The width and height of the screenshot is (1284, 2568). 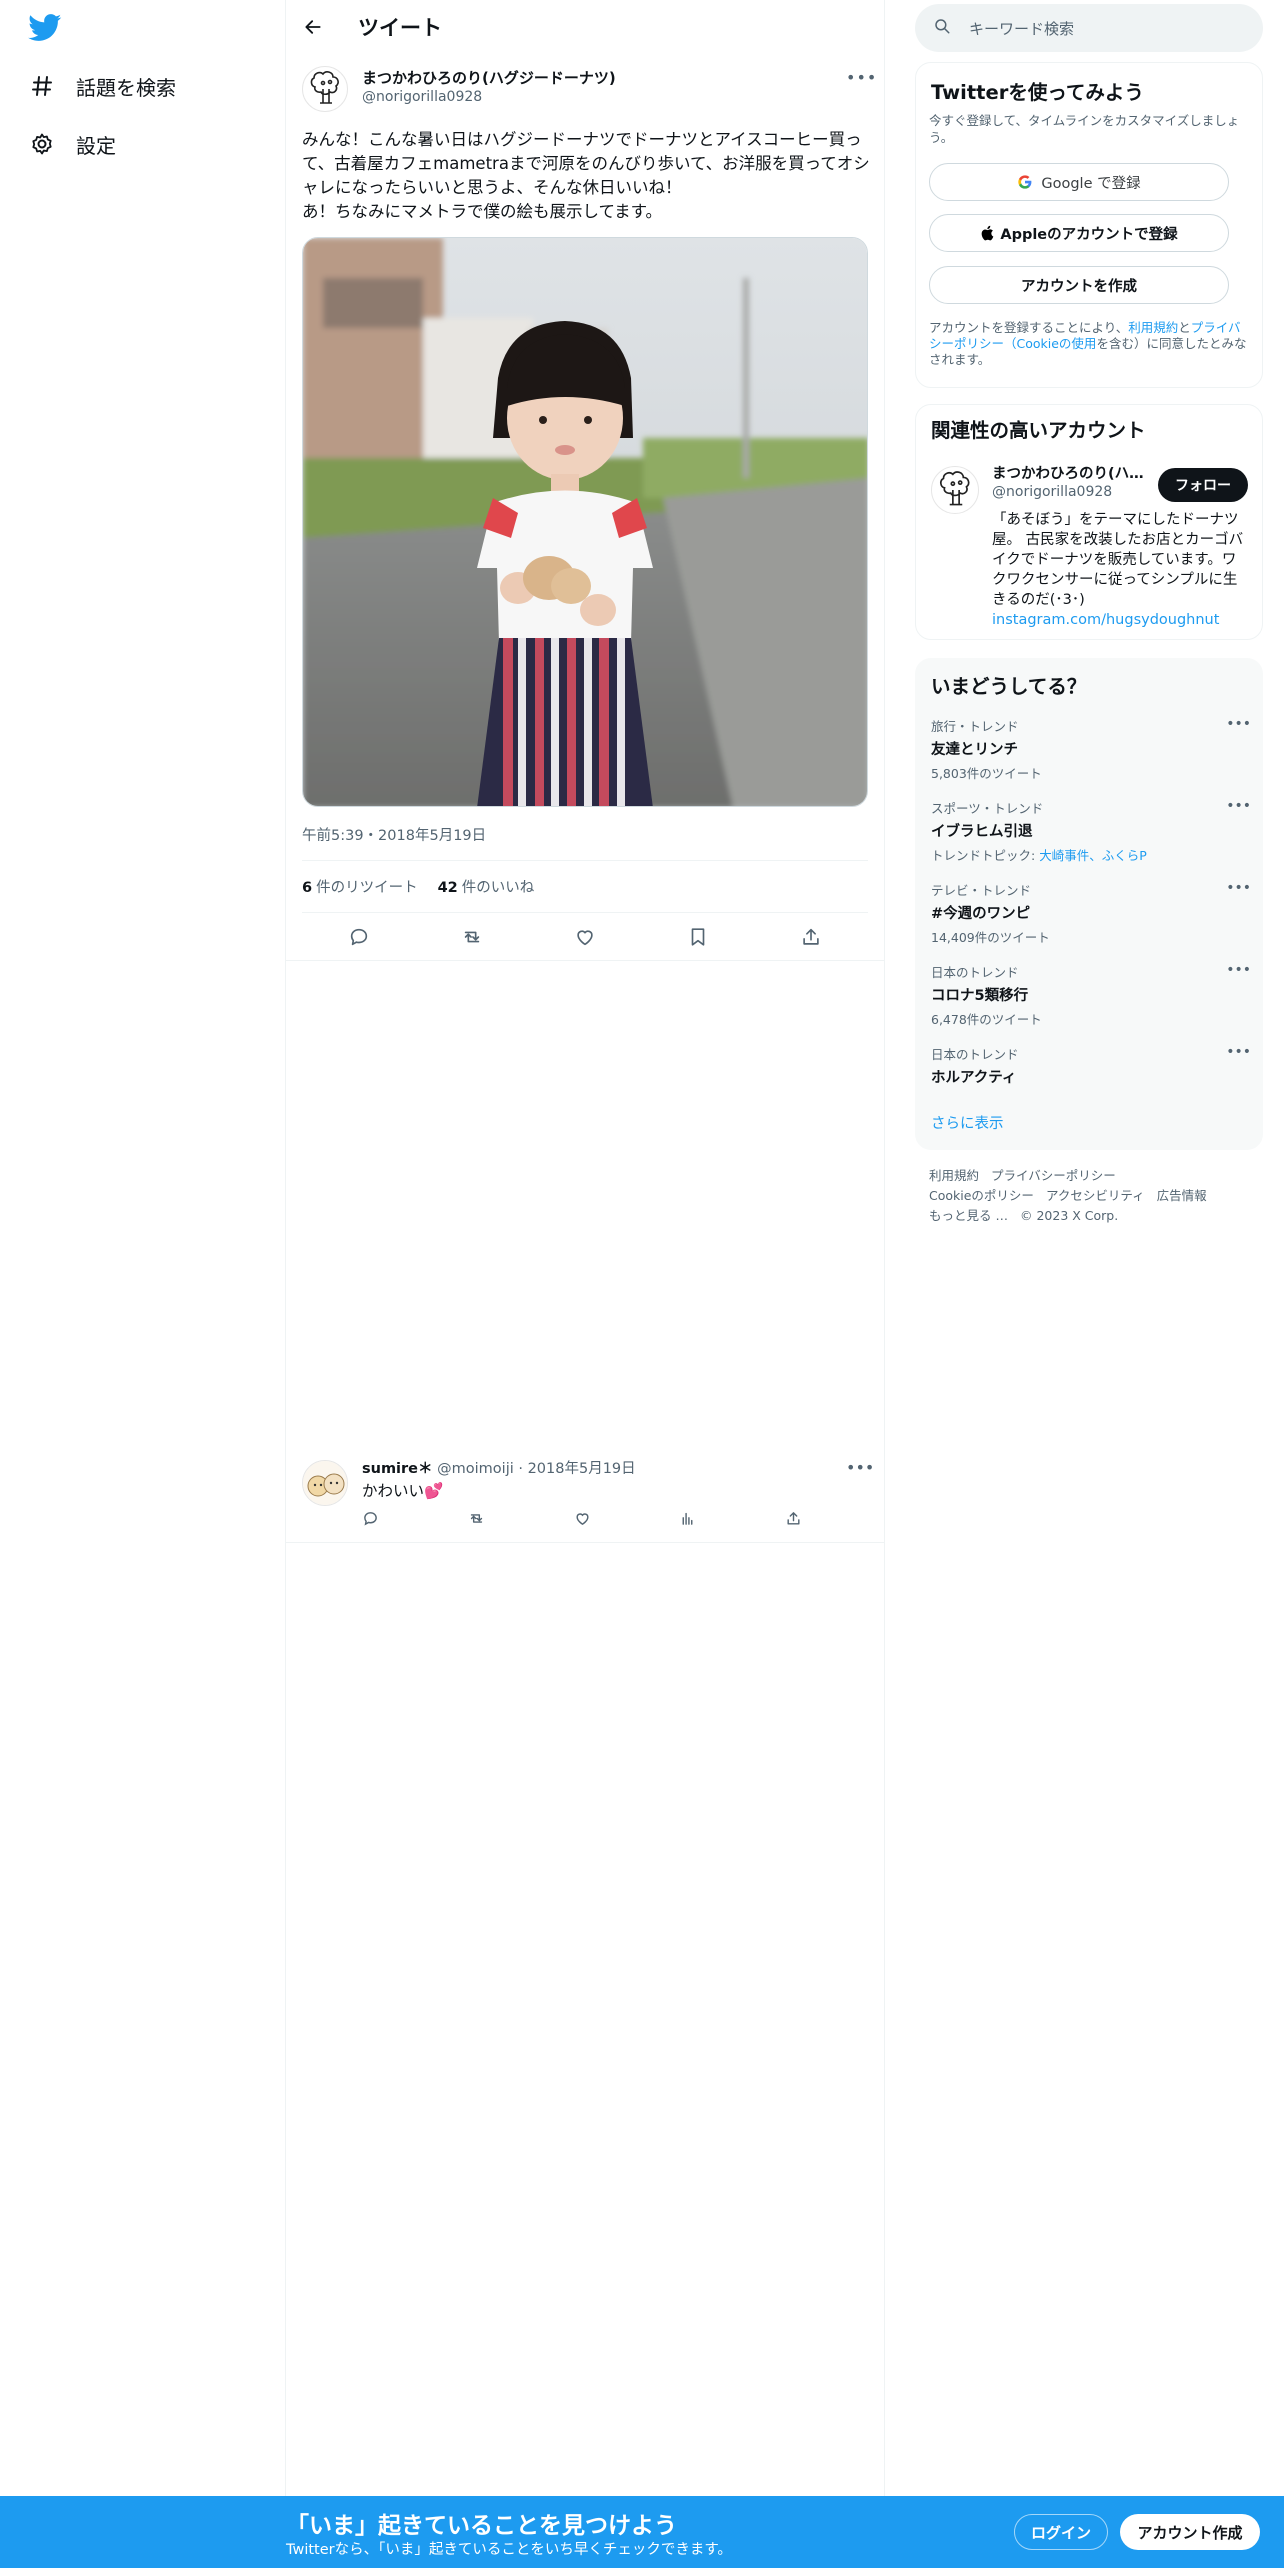 I want to click on trend-title: #今週のワンピ, so click(x=981, y=914).